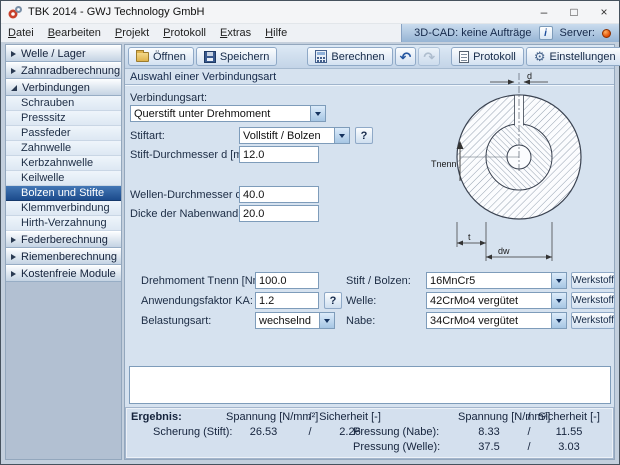 The height and width of the screenshot is (465, 620). I want to click on sidebar-category-kostenfreie-module: Kostenfreie Module, so click(63, 273).